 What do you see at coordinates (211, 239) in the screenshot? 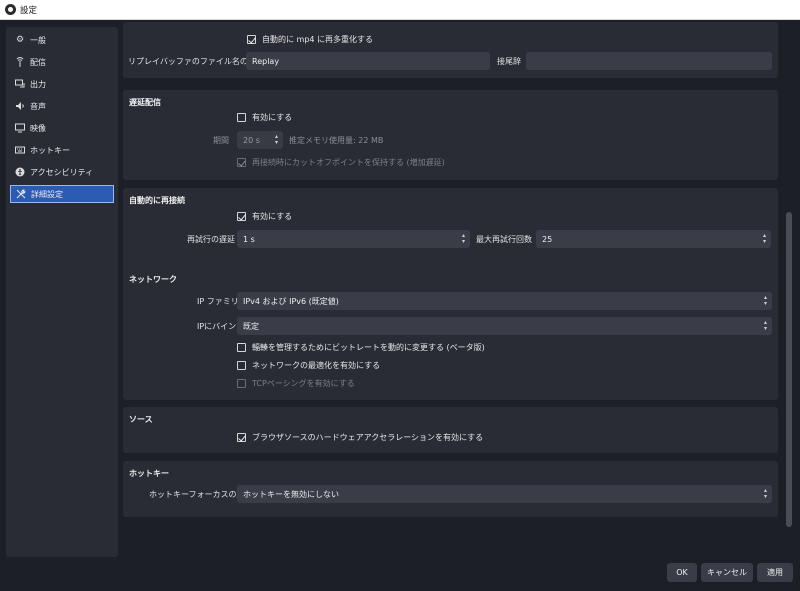
I see `retry-delay-label: 再試行の遅延` at bounding box center [211, 239].